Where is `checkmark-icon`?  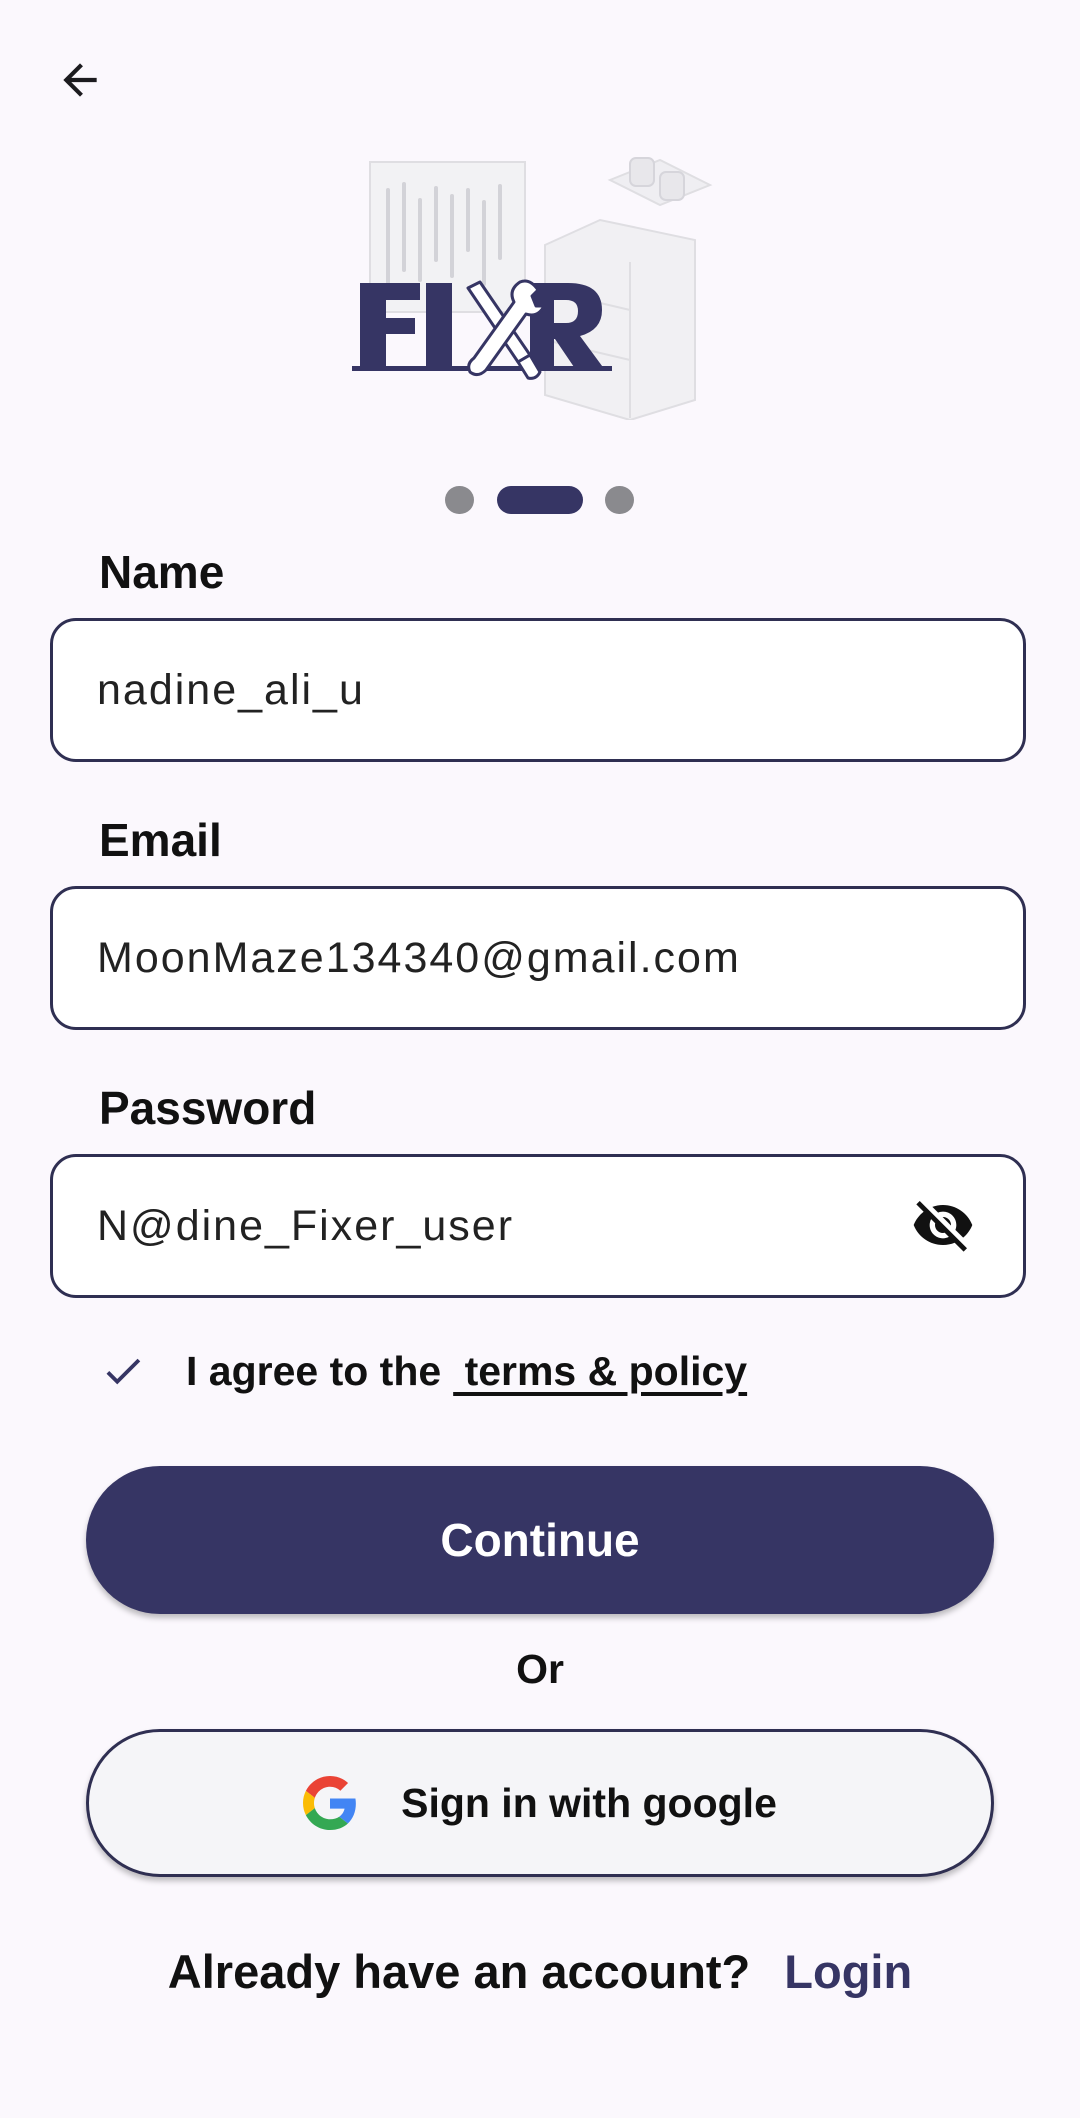 checkmark-icon is located at coordinates (123, 1371).